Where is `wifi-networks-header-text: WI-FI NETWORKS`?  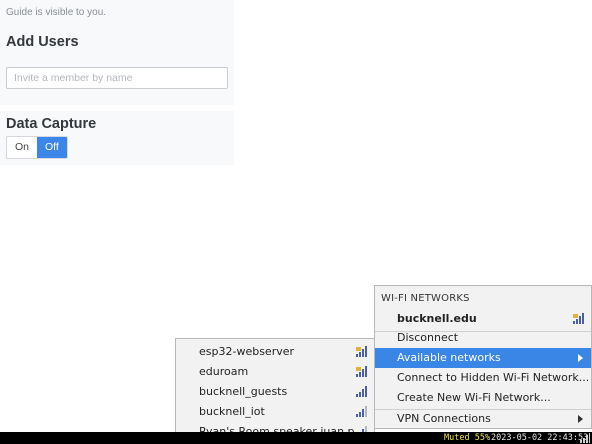
wifi-networks-header-text: WI-FI NETWORKS is located at coordinates (425, 298).